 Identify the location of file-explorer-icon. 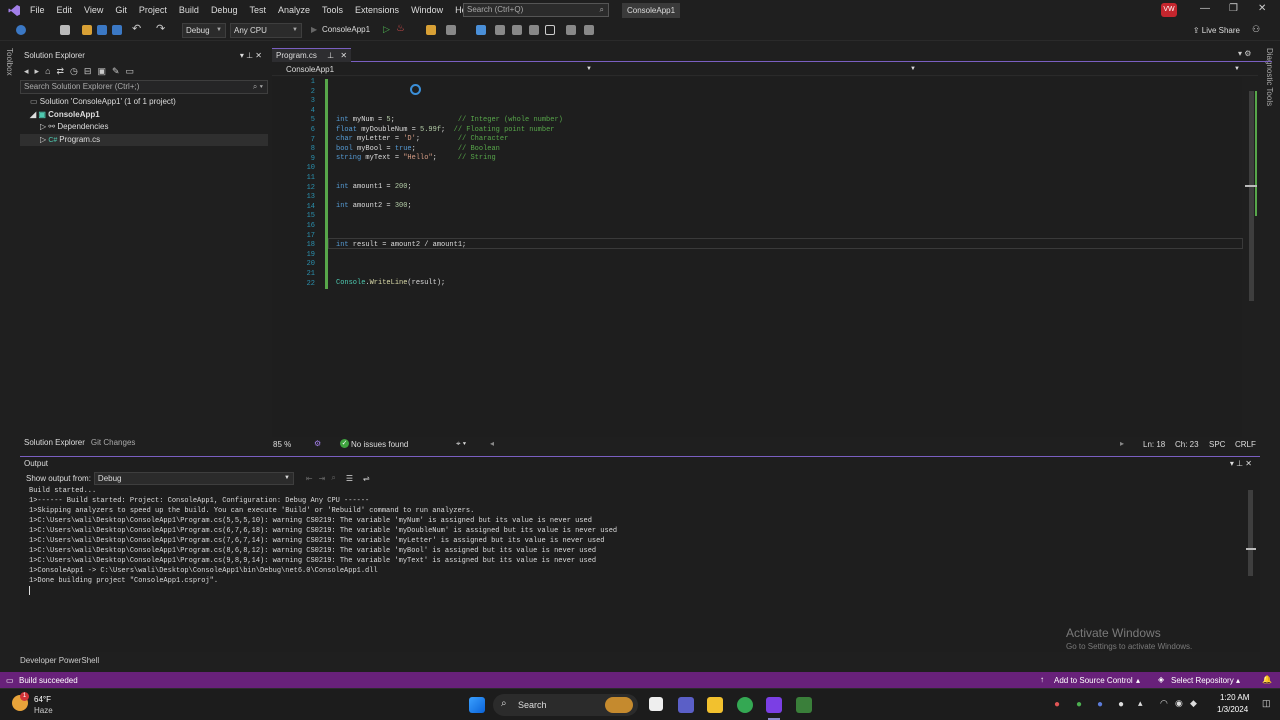
(715, 705).